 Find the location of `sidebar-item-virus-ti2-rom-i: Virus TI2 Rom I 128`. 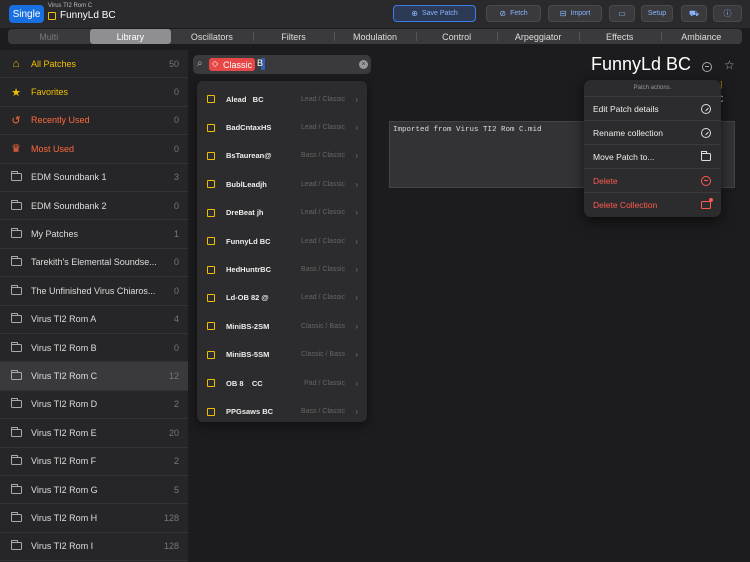

sidebar-item-virus-ti2-rom-i: Virus TI2 Rom I 128 is located at coordinates (94, 547).